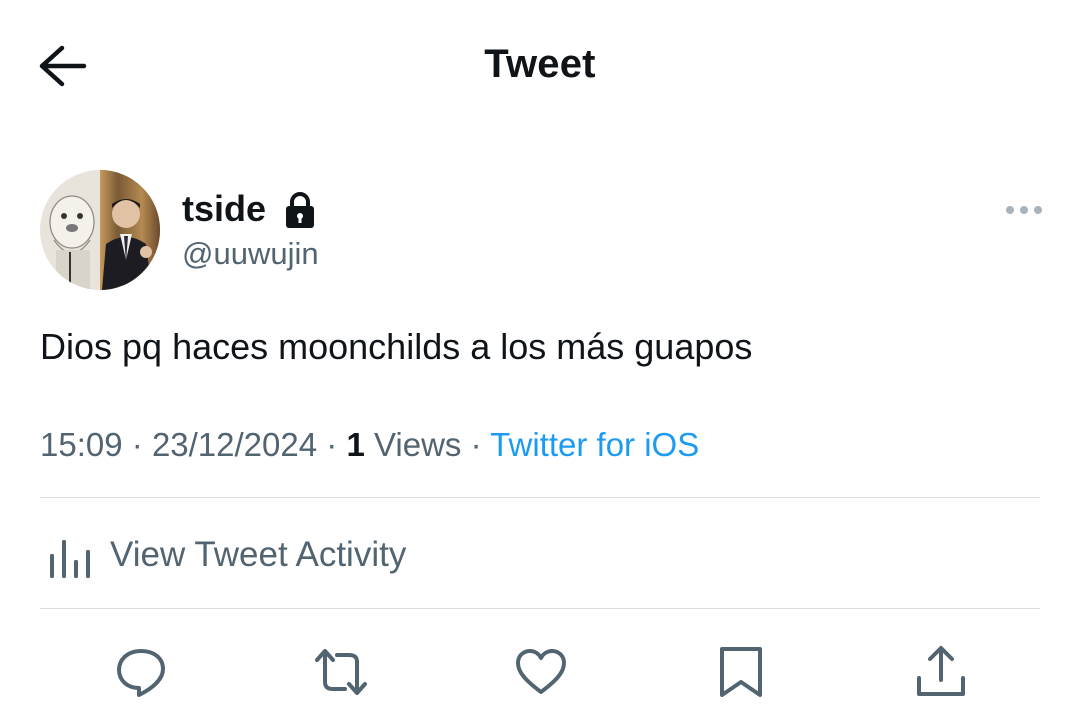 The width and height of the screenshot is (1080, 728). I want to click on reply-icon, so click(141, 673).